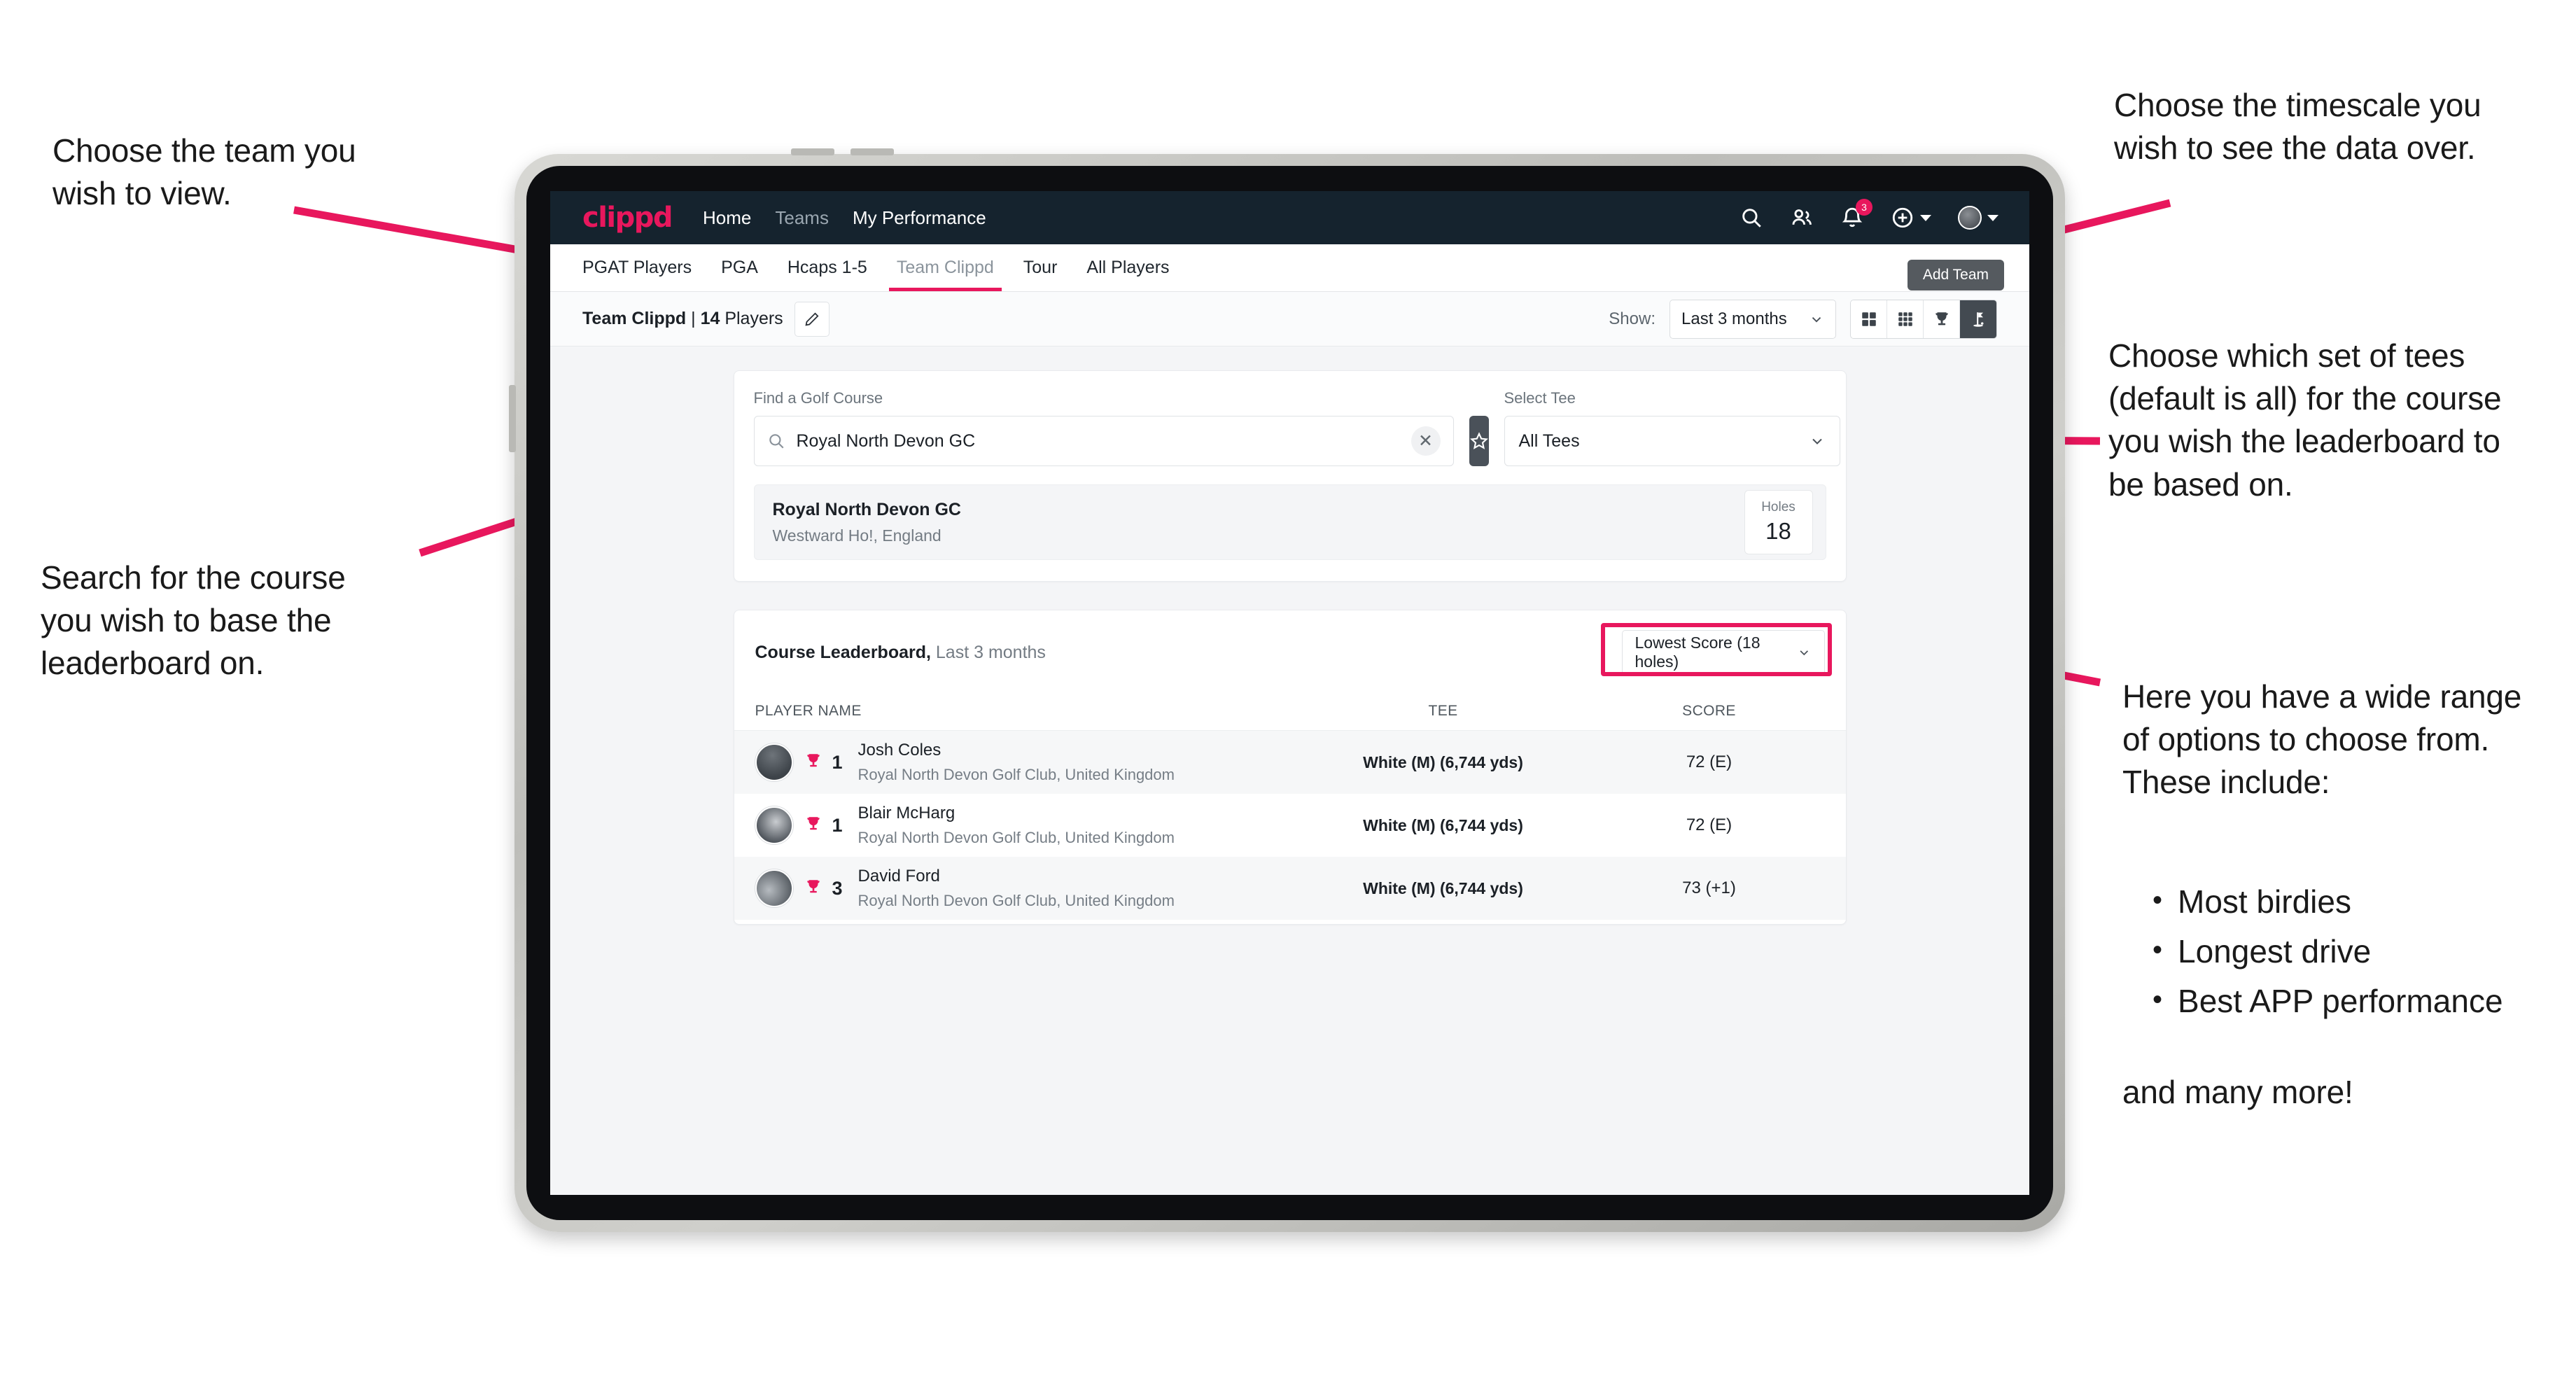 This screenshot has height=1386, width=2576. What do you see at coordinates (1778, 507) in the screenshot?
I see `holes-label: Holes` at bounding box center [1778, 507].